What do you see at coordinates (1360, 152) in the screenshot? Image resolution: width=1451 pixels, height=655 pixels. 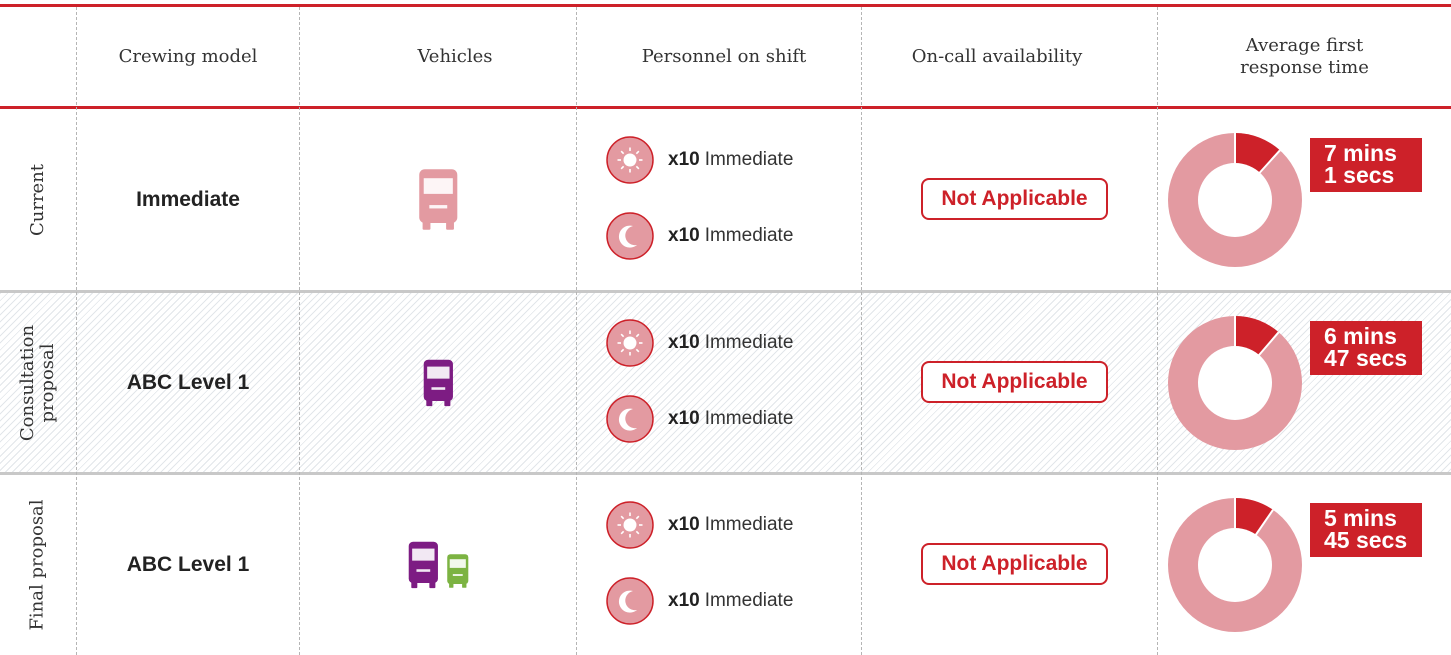 I see `response-mins: 7 mins` at bounding box center [1360, 152].